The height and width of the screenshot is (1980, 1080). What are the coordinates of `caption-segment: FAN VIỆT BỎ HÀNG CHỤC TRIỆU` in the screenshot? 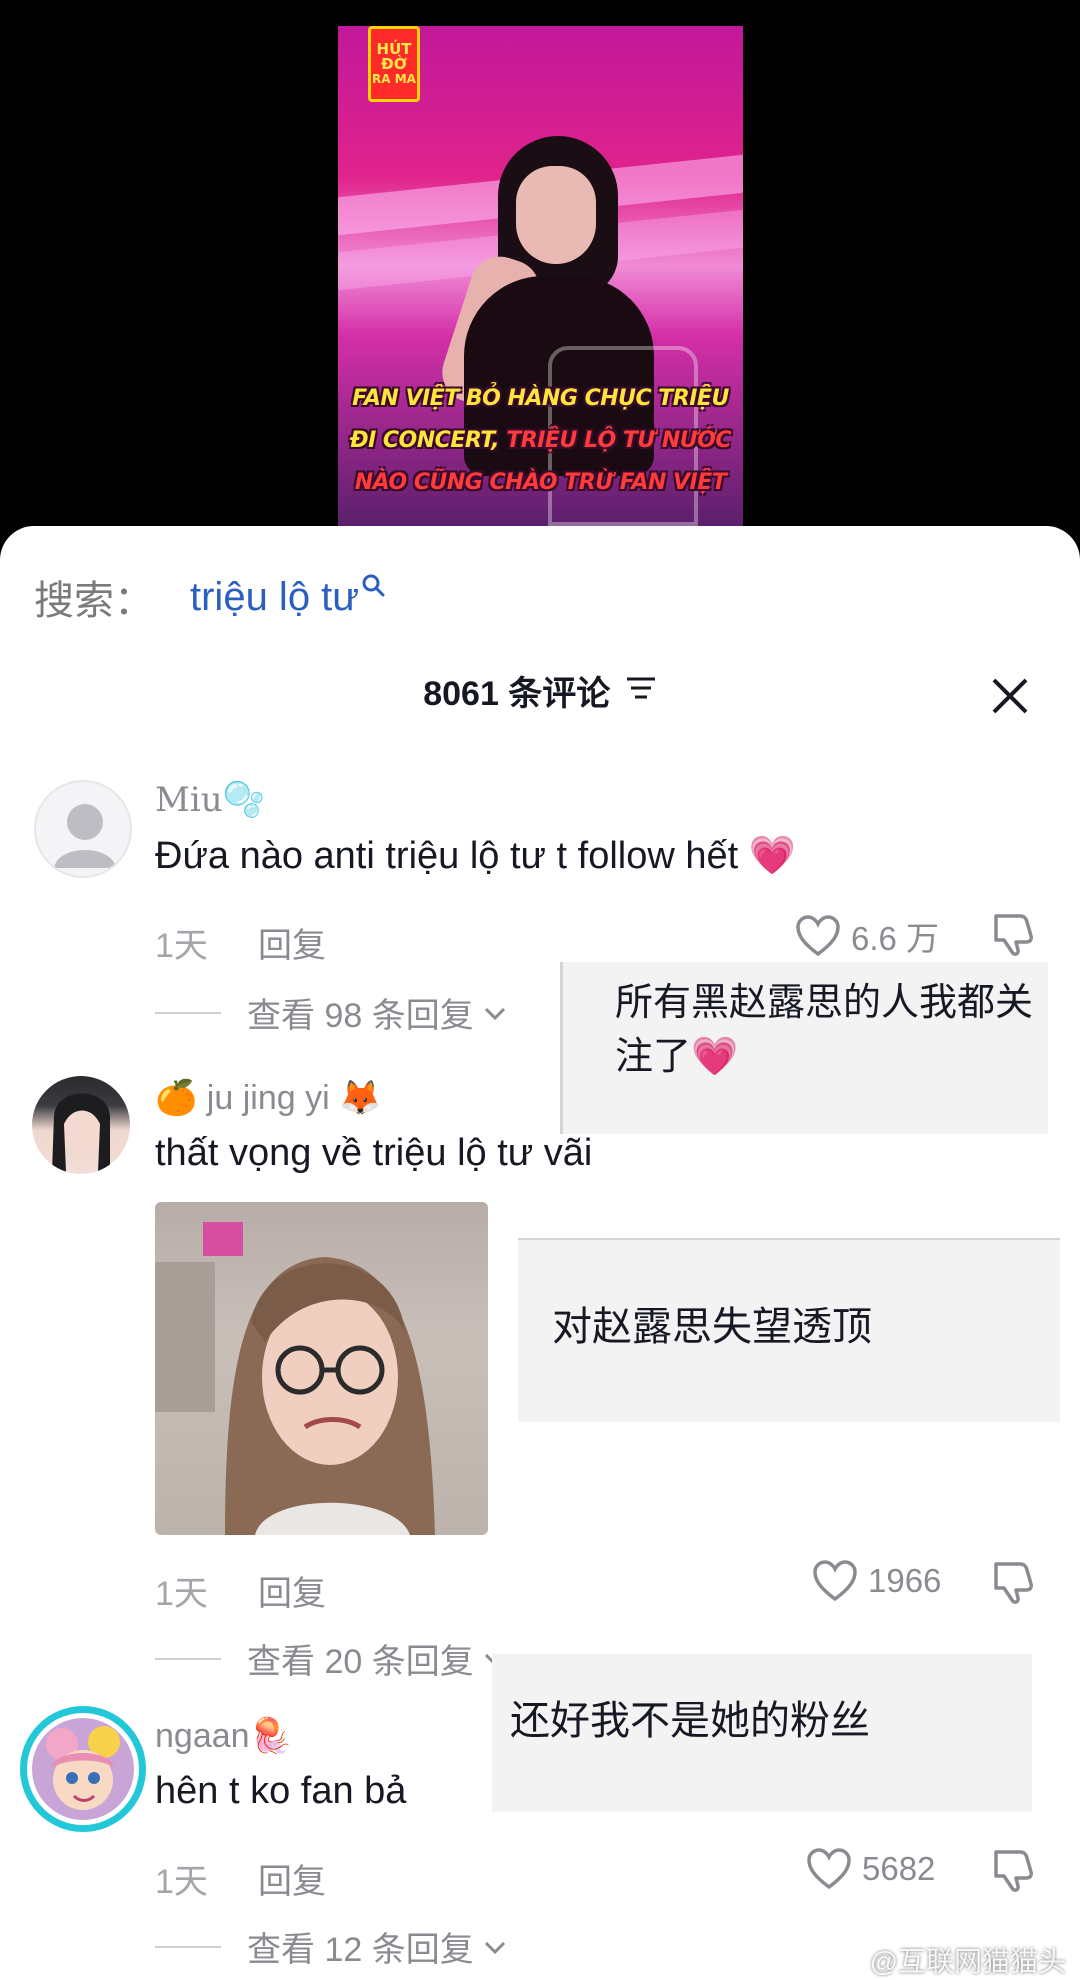 It's located at (540, 398).